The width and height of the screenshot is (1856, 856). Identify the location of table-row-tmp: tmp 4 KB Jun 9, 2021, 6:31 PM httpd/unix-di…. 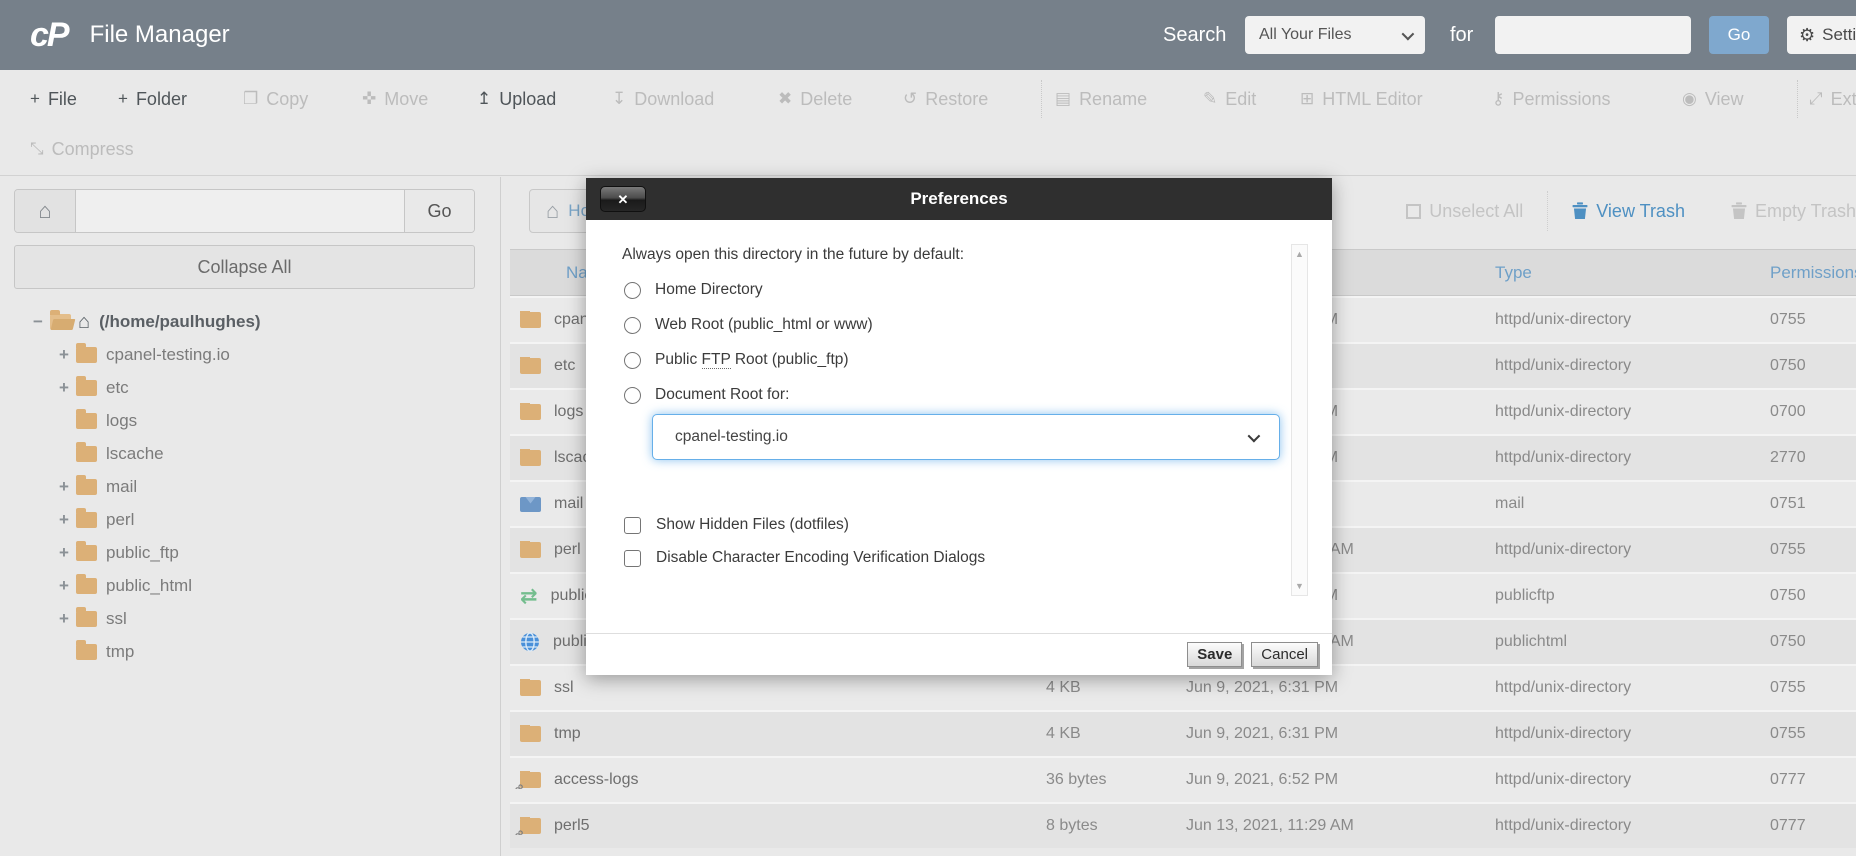
(1183, 733).